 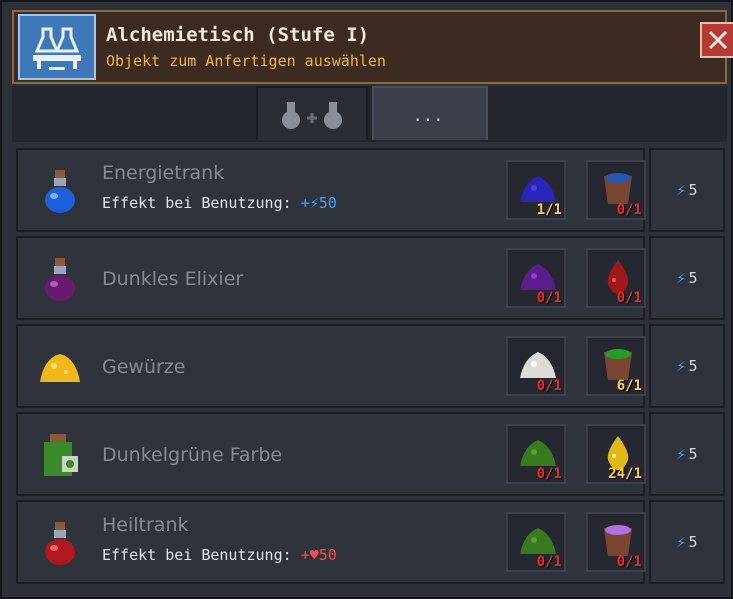 I want to click on ingredient-slot: 24/1, so click(x=616, y=454).